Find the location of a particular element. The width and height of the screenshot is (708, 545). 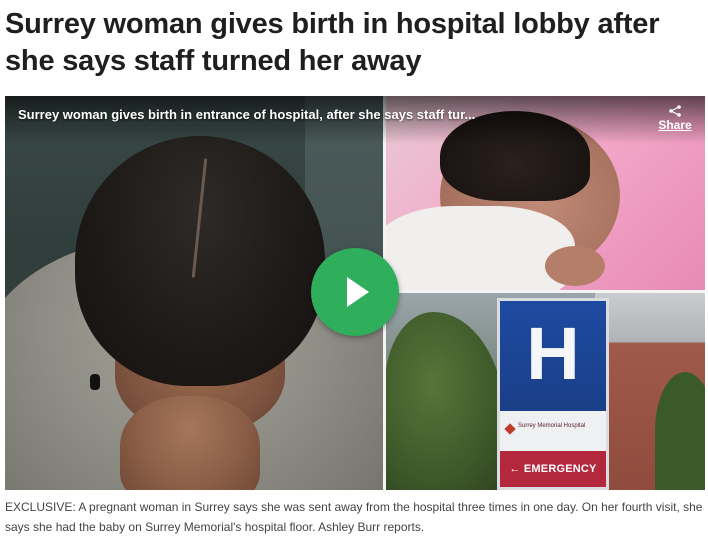

hospital-logo-icon is located at coordinates (510, 429).